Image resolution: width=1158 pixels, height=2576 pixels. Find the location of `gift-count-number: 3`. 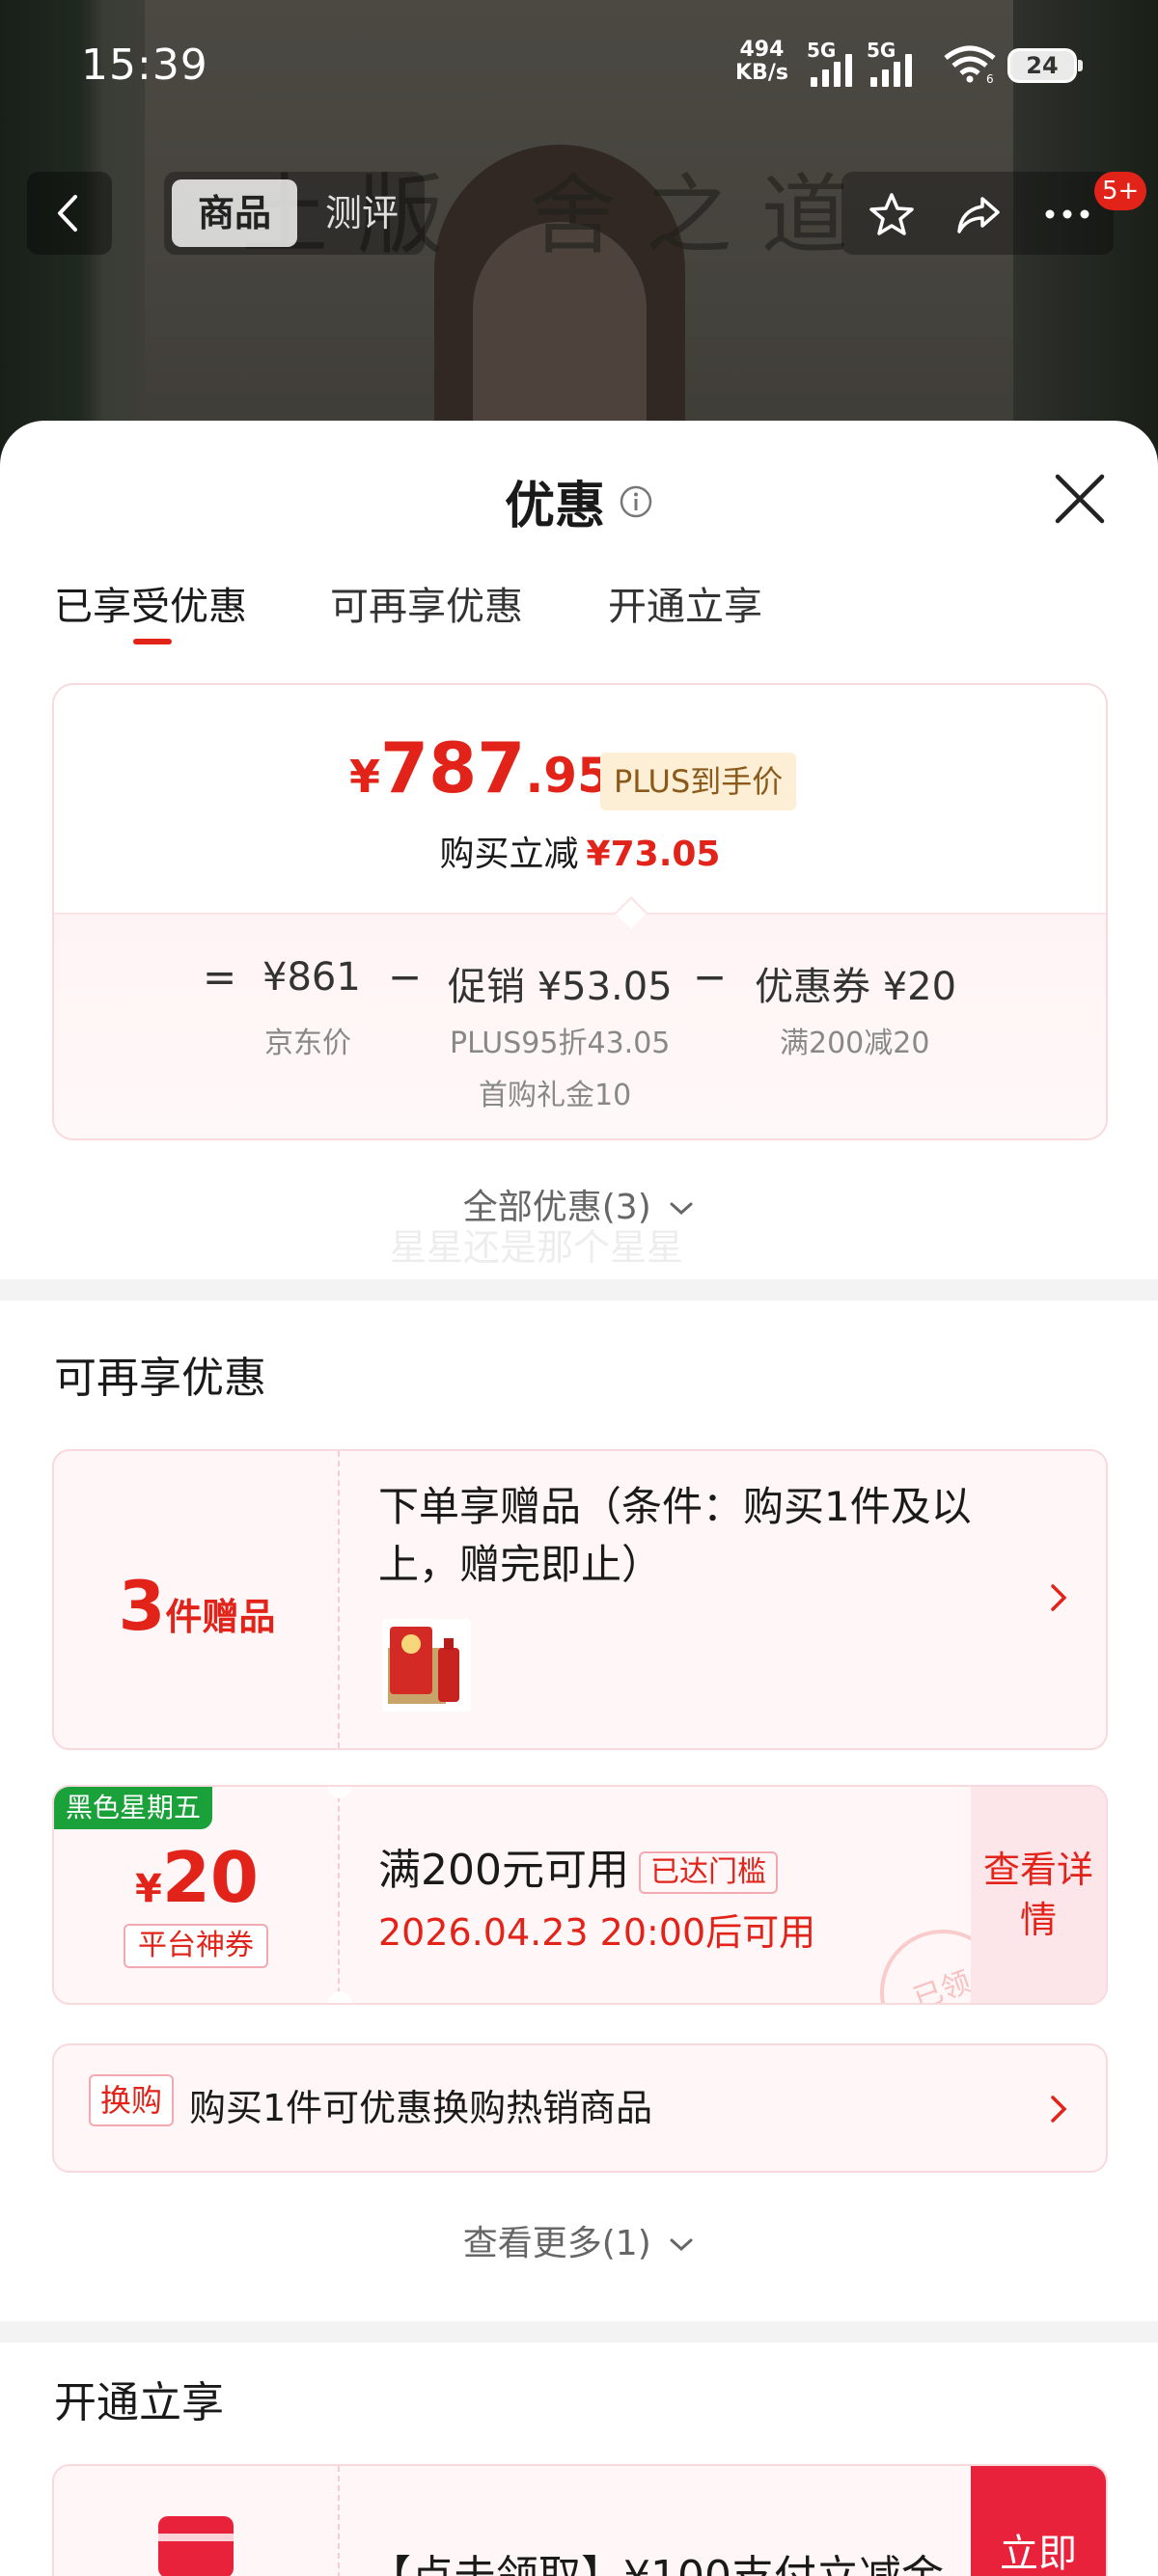

gift-count-number: 3 is located at coordinates (142, 1606).